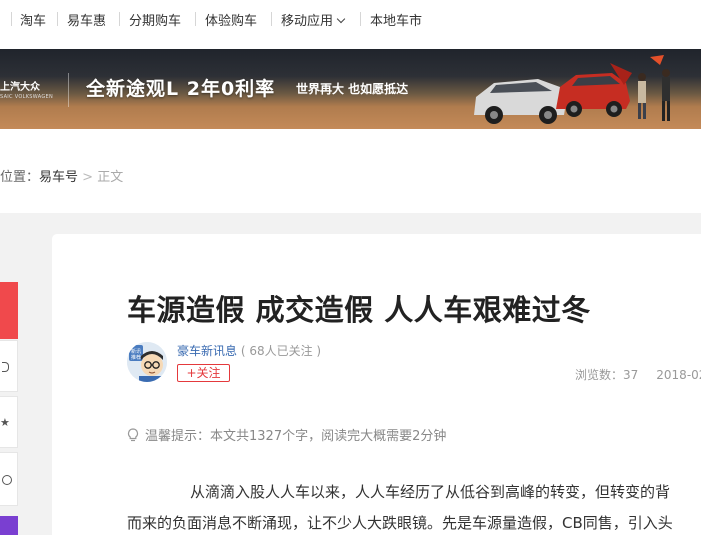  I want to click on sidebar-app-button, so click(9, 525).